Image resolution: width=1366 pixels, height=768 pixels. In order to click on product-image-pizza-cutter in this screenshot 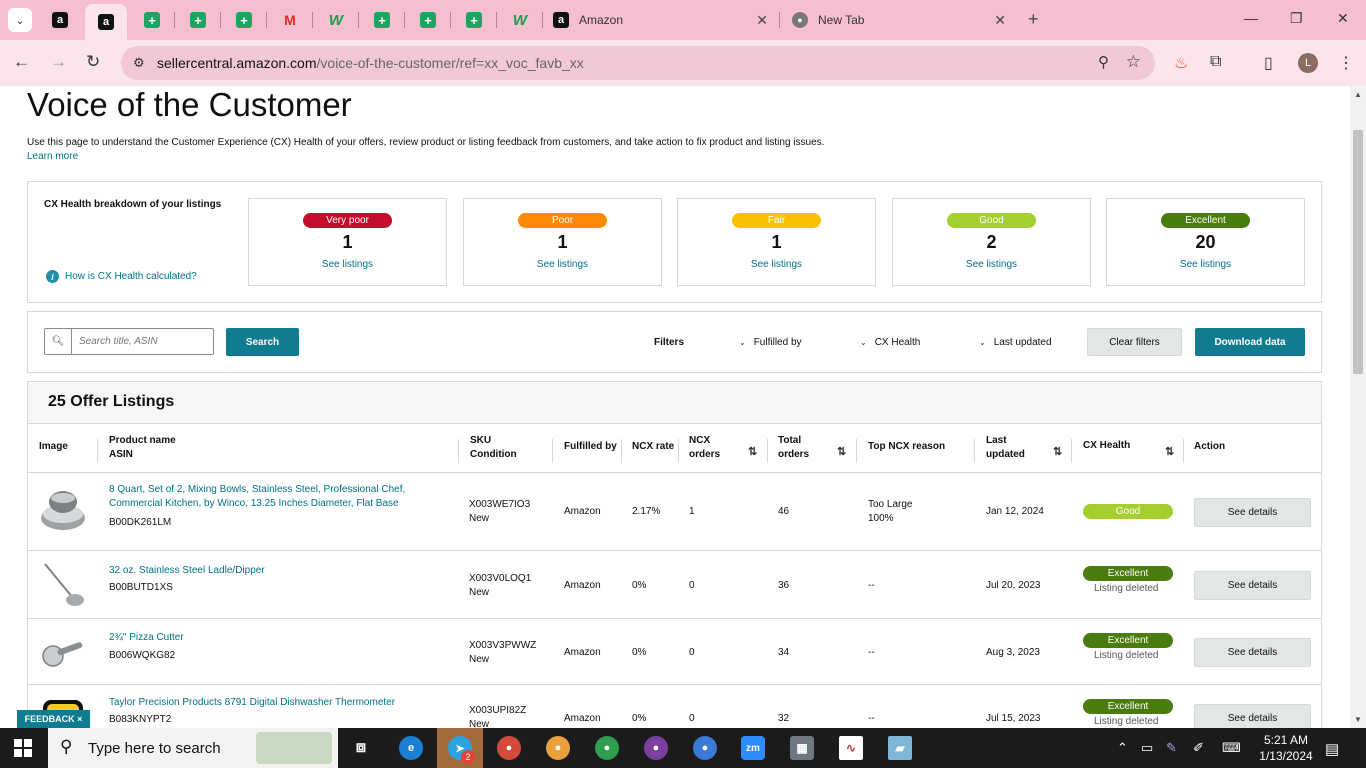, I will do `click(63, 651)`.